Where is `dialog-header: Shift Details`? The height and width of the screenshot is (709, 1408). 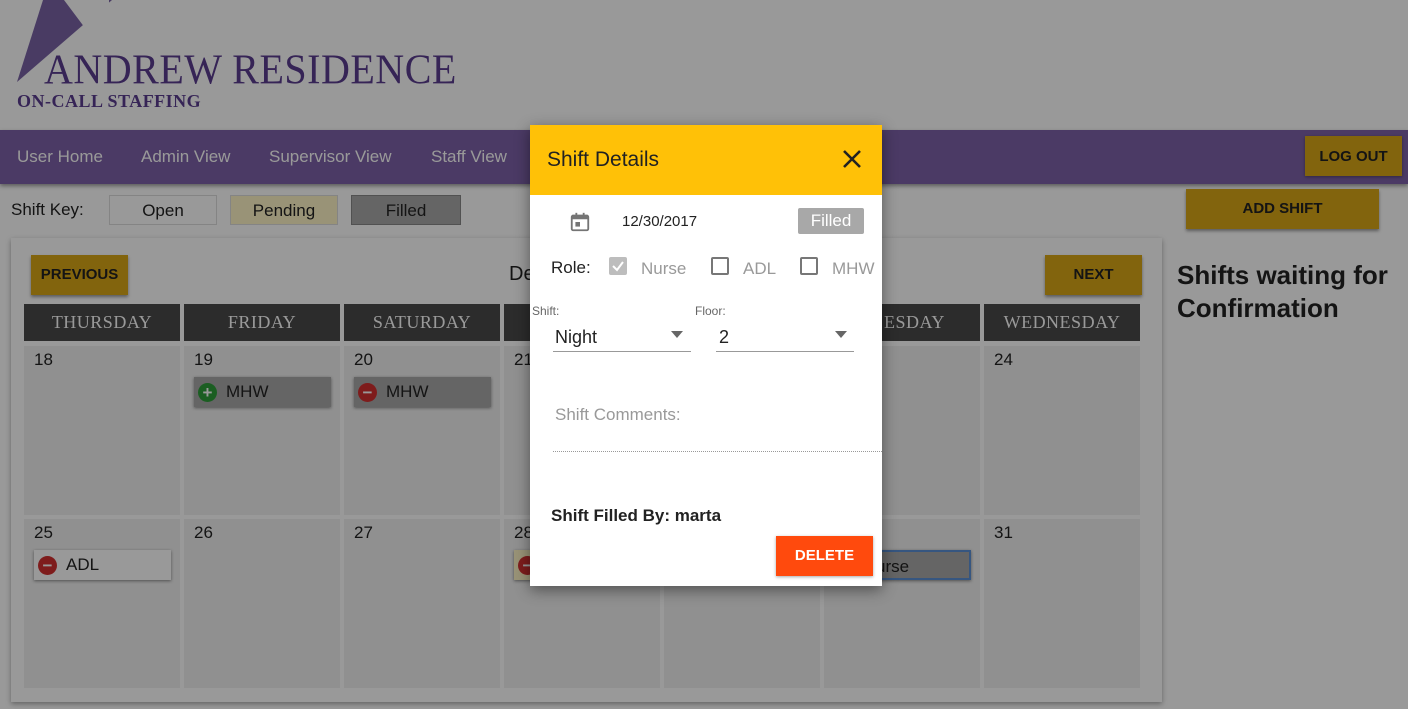
dialog-header: Shift Details is located at coordinates (706, 160).